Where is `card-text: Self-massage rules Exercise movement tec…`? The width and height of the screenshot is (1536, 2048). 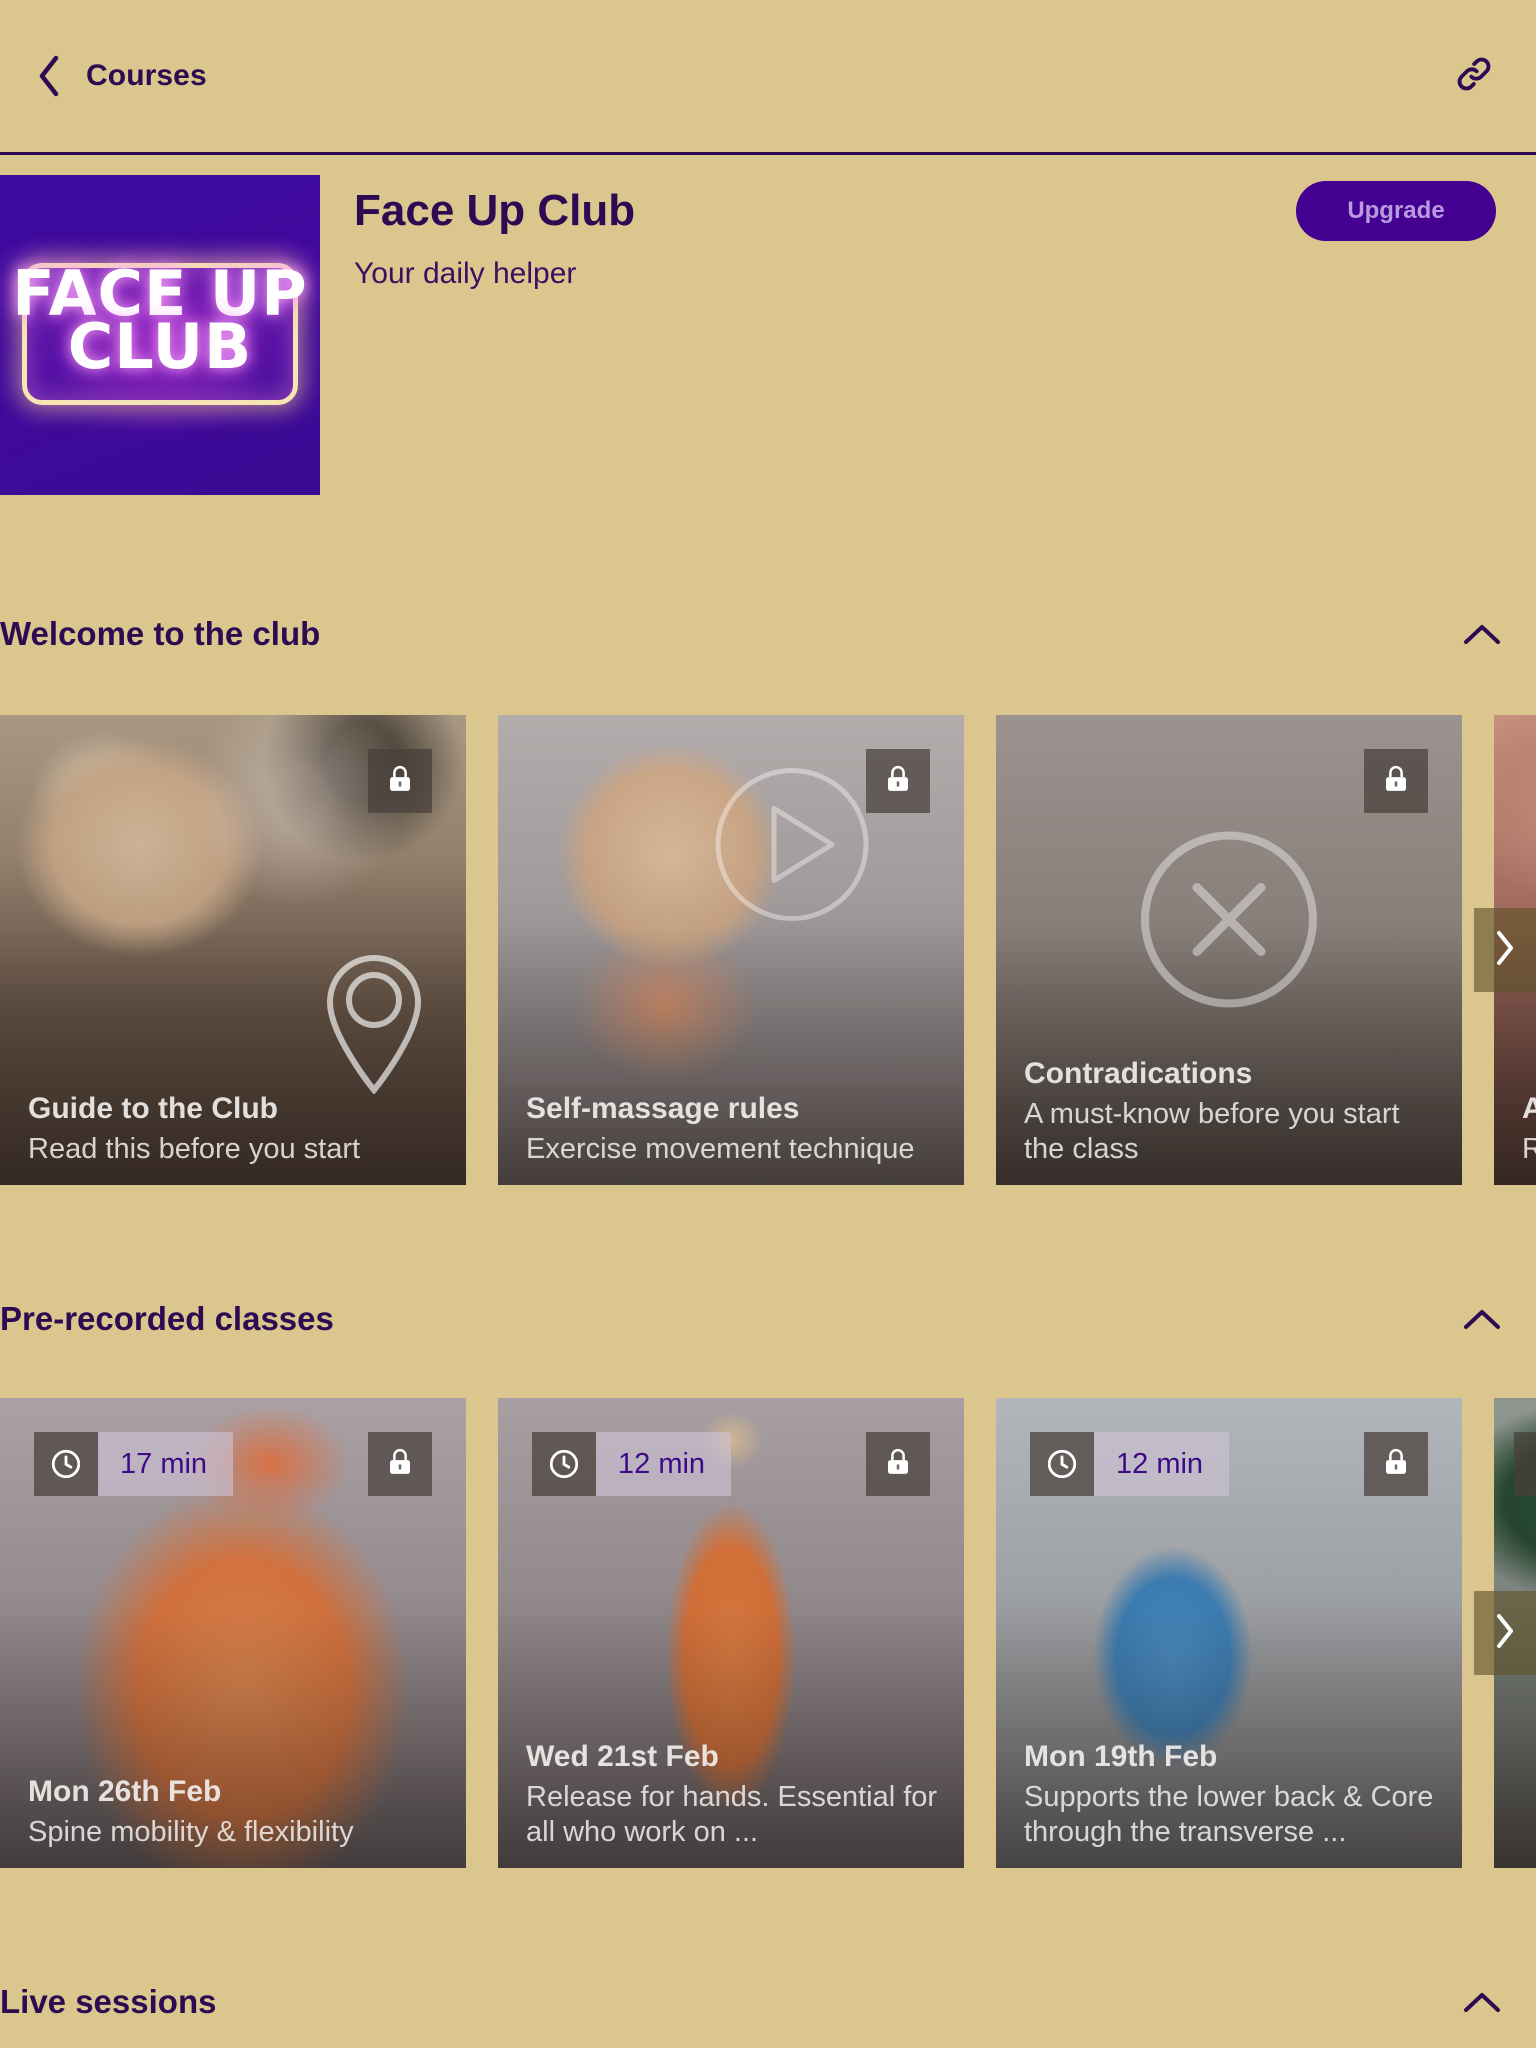 card-text: Self-massage rules Exercise movement tec… is located at coordinates (734, 1129).